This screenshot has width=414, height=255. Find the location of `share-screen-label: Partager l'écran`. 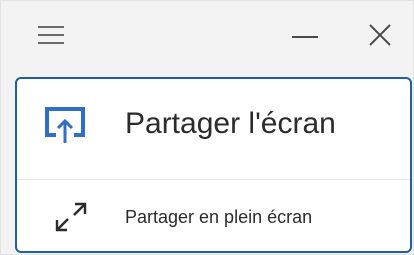

share-screen-label: Partager l'écran is located at coordinates (230, 123).